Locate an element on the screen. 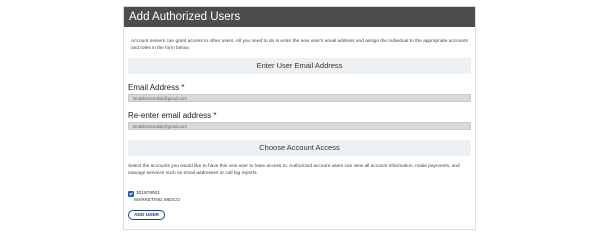 The width and height of the screenshot is (600, 240). panel-title: Add Authorized Users is located at coordinates (299, 17).